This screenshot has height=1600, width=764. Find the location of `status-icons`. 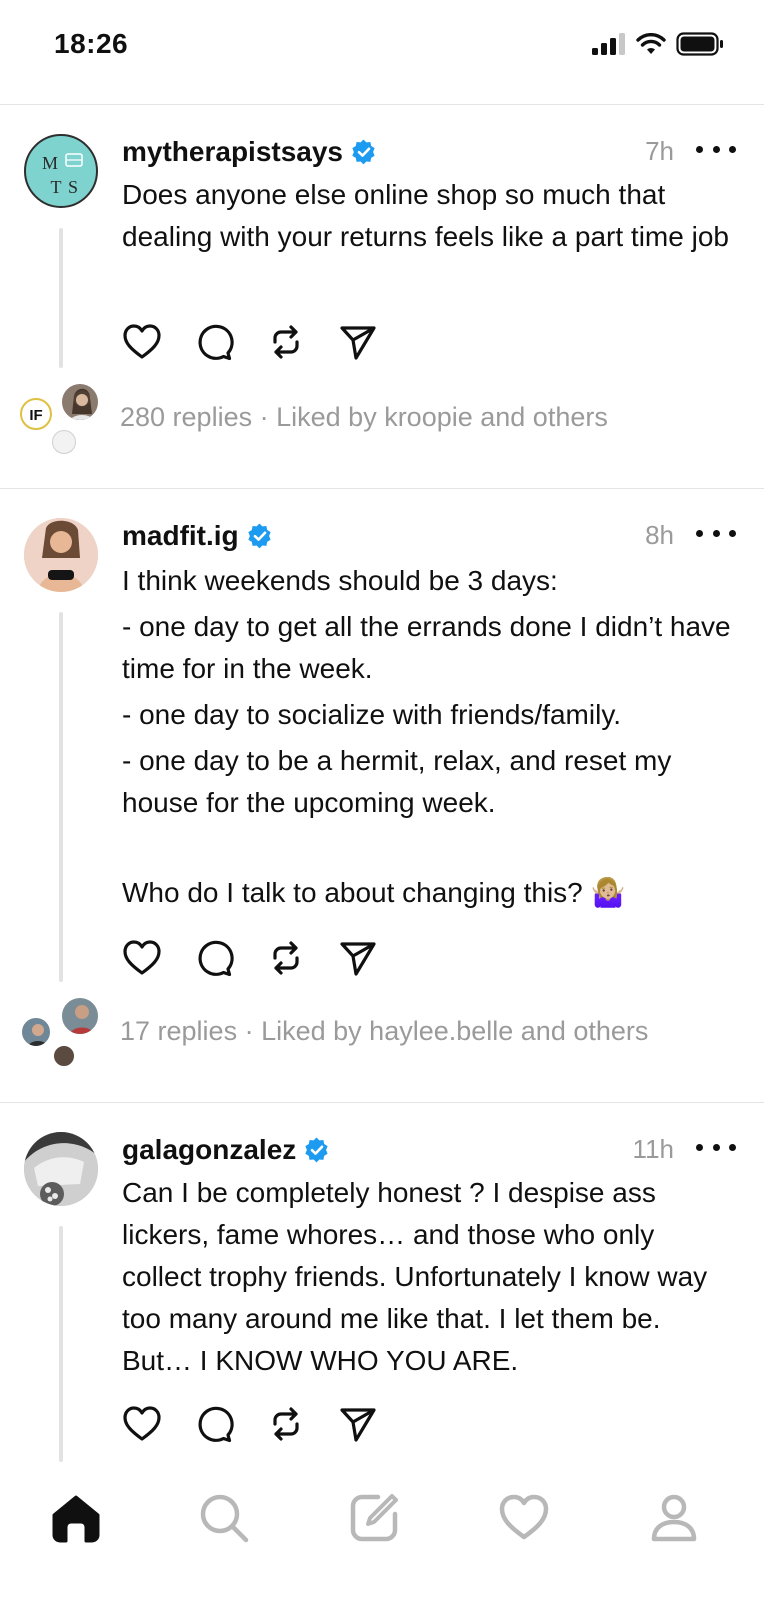

status-icons is located at coordinates (658, 44).